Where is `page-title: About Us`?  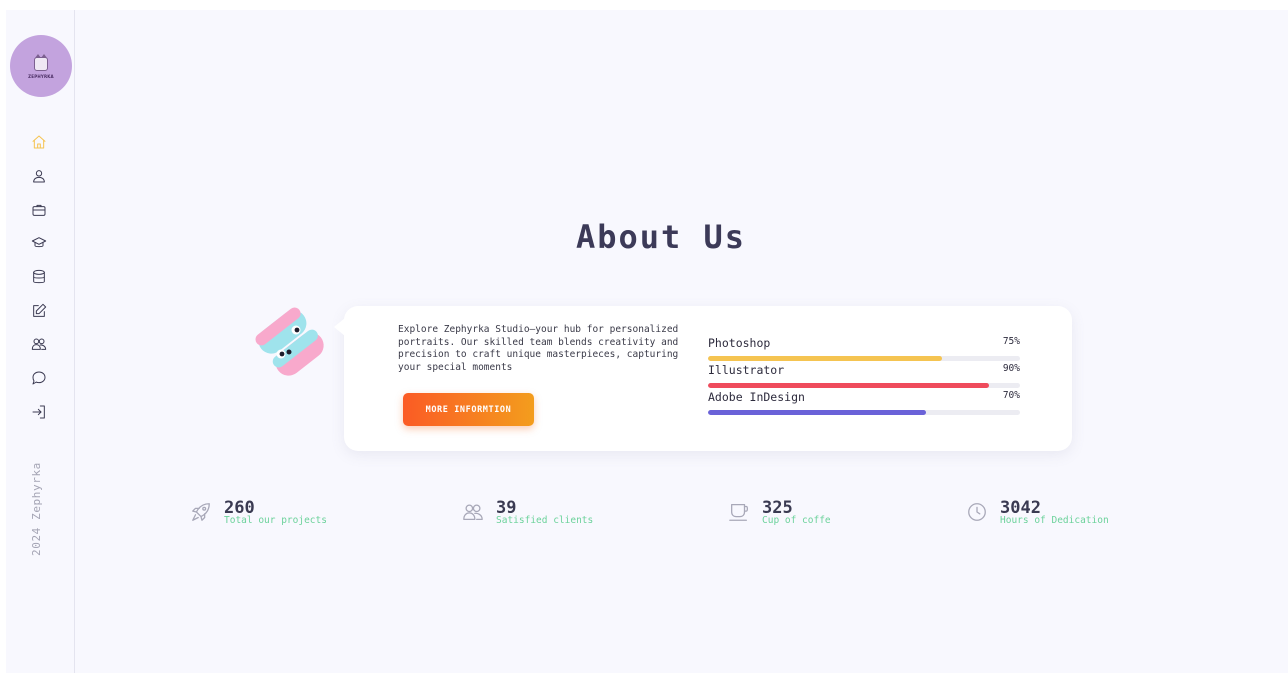 page-title: About Us is located at coordinates (661, 237).